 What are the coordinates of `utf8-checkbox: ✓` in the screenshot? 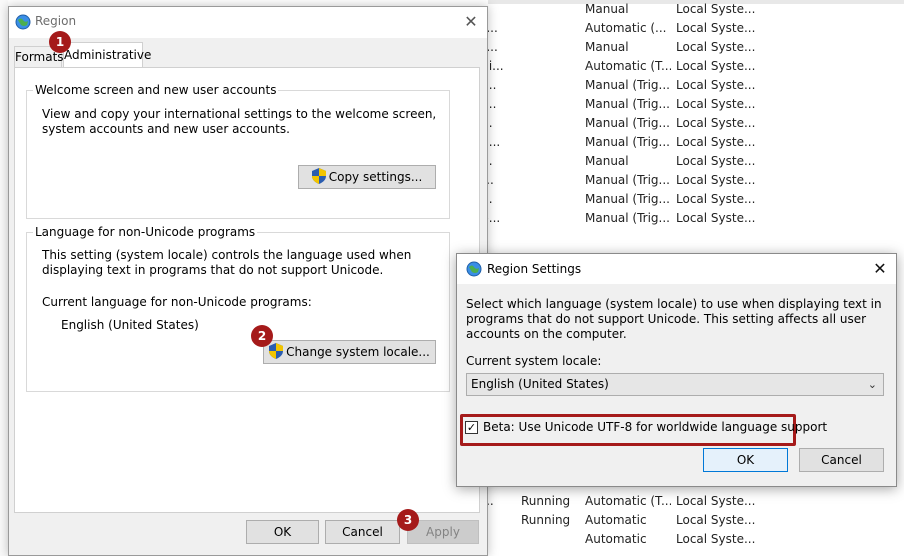 It's located at (471, 427).